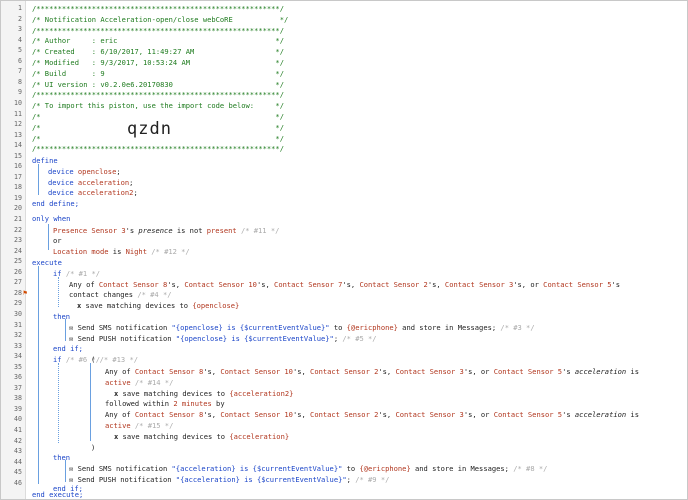  I want to click on end-execute-keyword: end execute;, so click(57, 494).